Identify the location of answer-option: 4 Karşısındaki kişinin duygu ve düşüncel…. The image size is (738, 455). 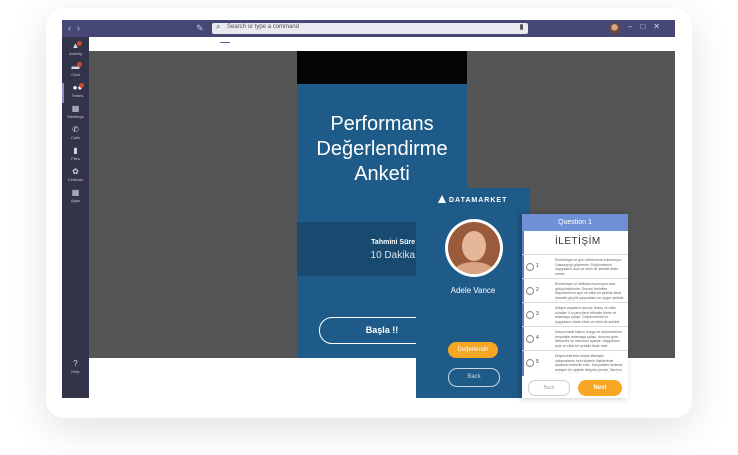
(575, 338).